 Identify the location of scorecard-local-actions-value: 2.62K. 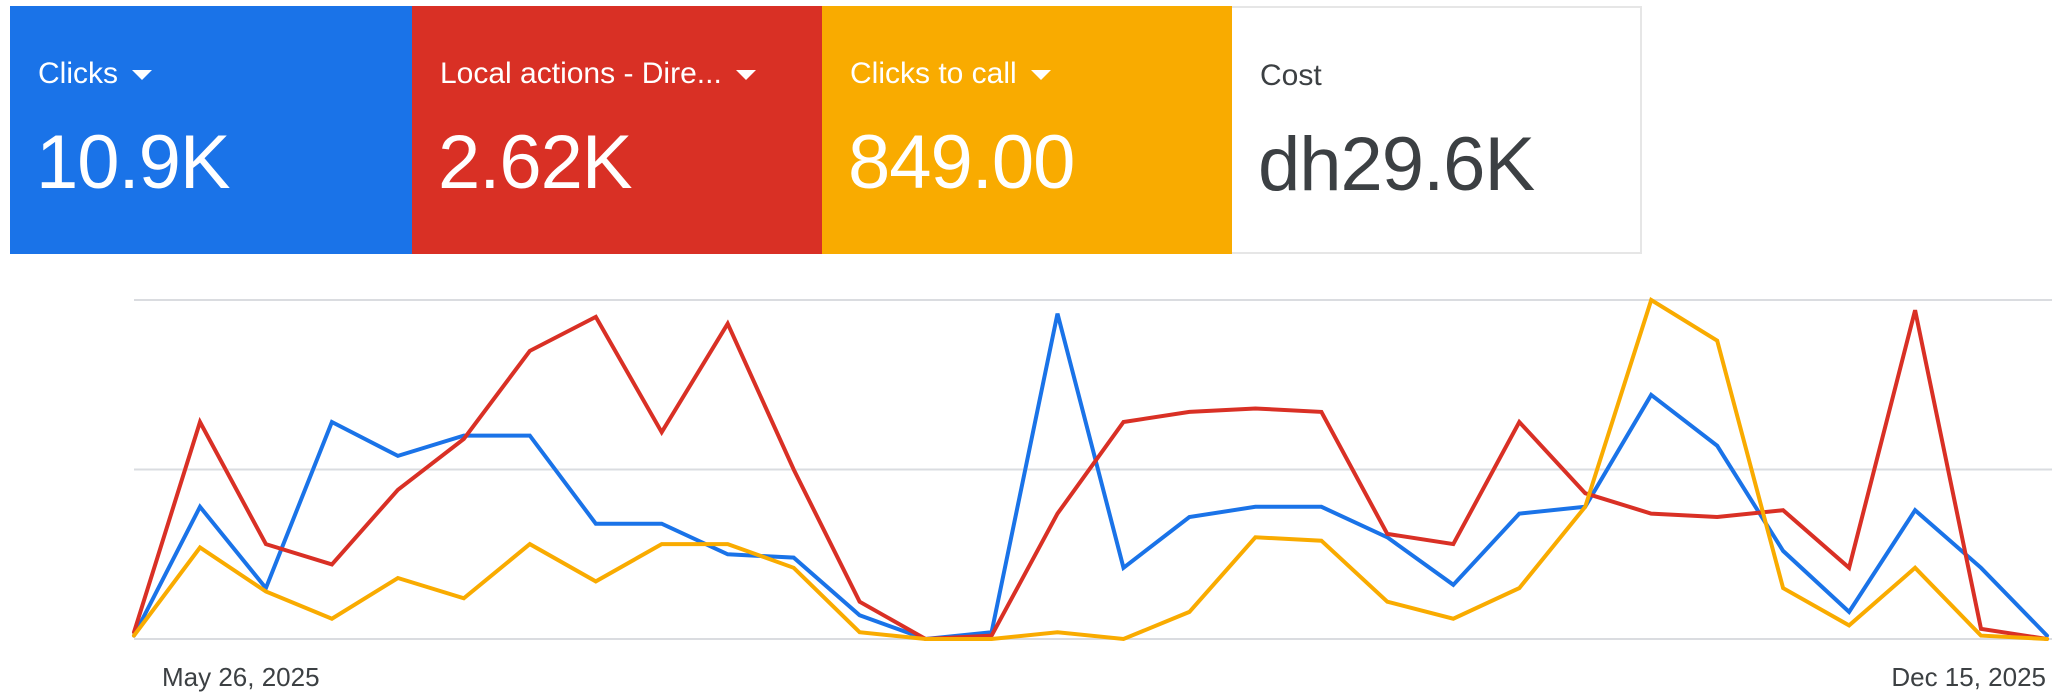
(535, 162).